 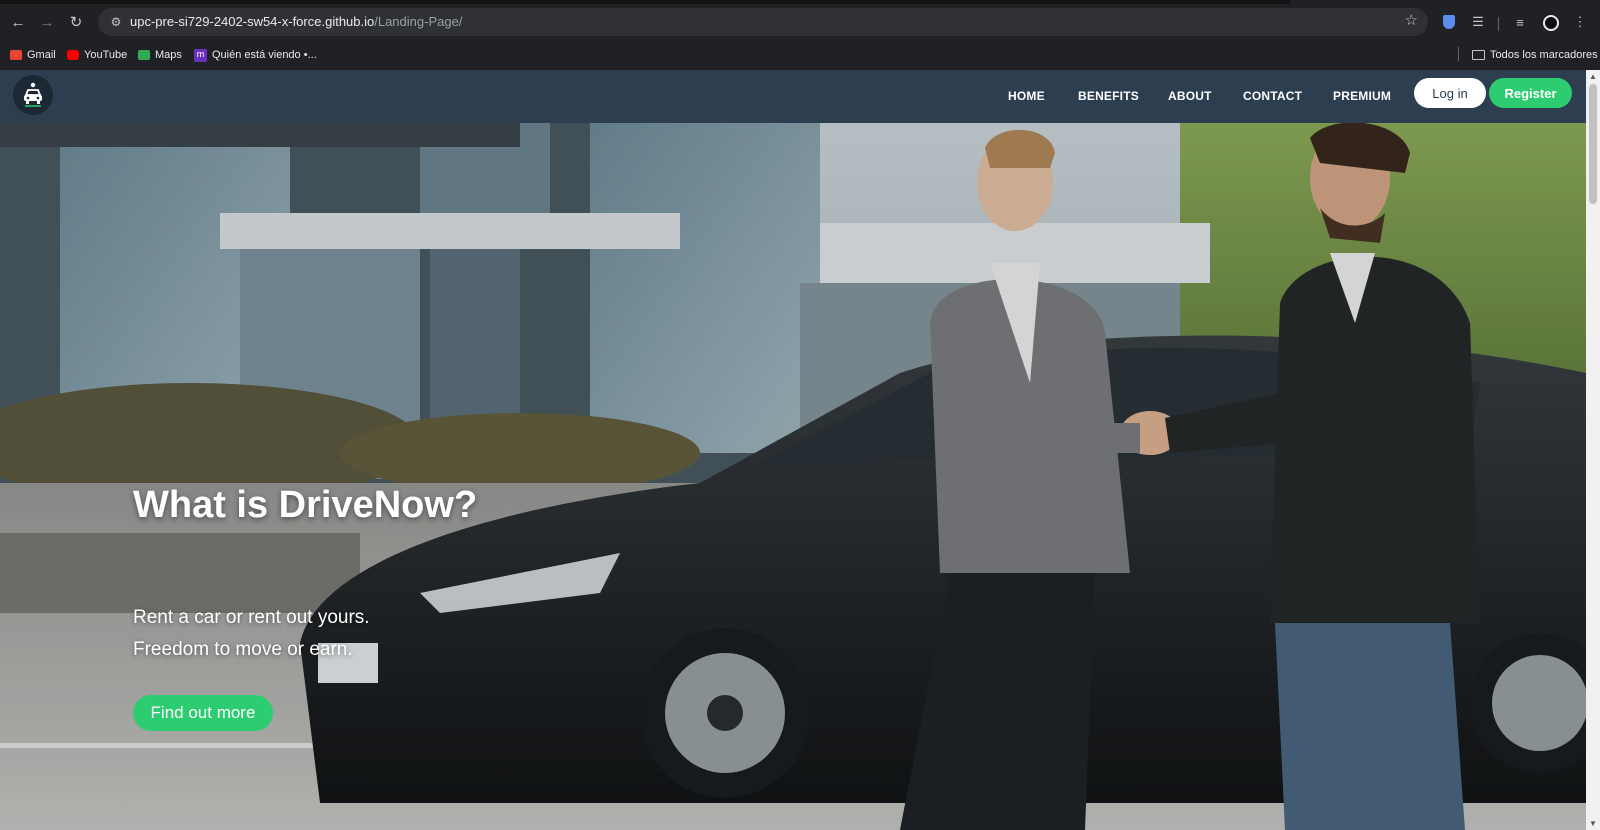 I want to click on bookmarks-divider, so click(x=1458, y=54).